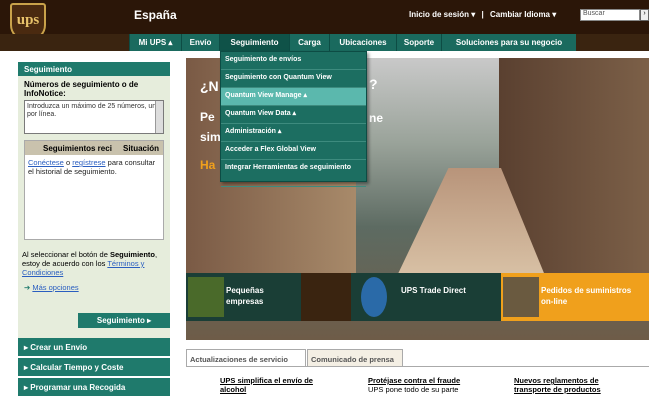 The height and width of the screenshot is (401, 649). I want to click on table-header: Seguimientos reci Situación, so click(94, 148).